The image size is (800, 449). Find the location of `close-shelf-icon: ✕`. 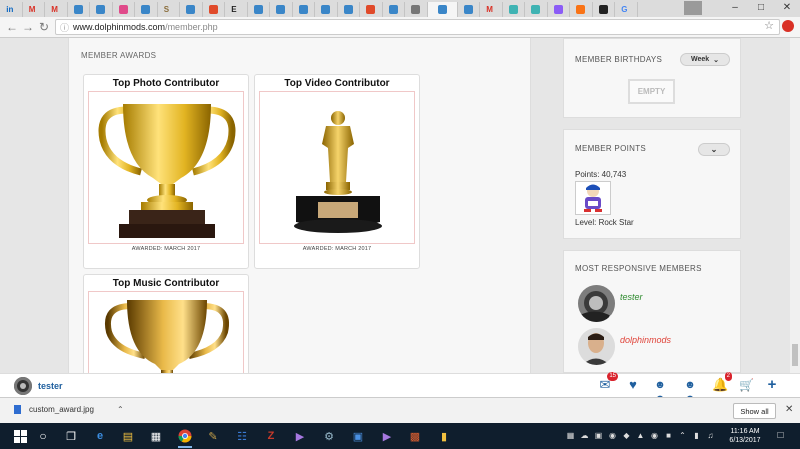

close-shelf-icon: ✕ is located at coordinates (789, 409).